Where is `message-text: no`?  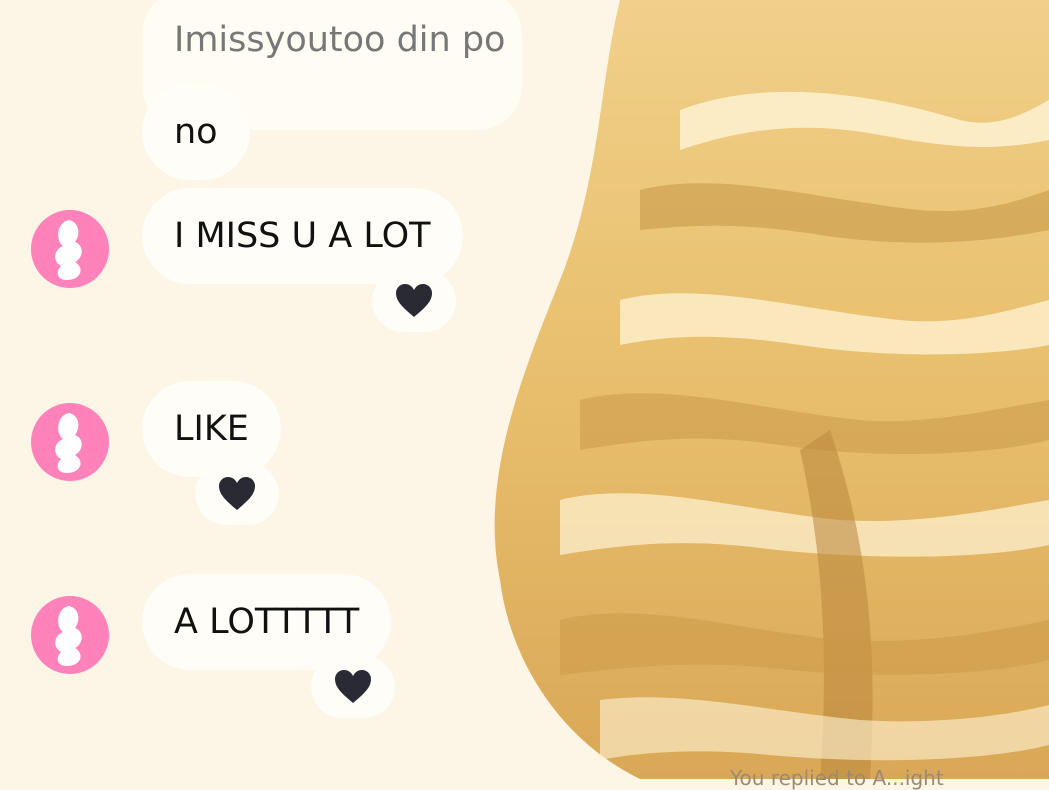
message-text: no is located at coordinates (196, 132).